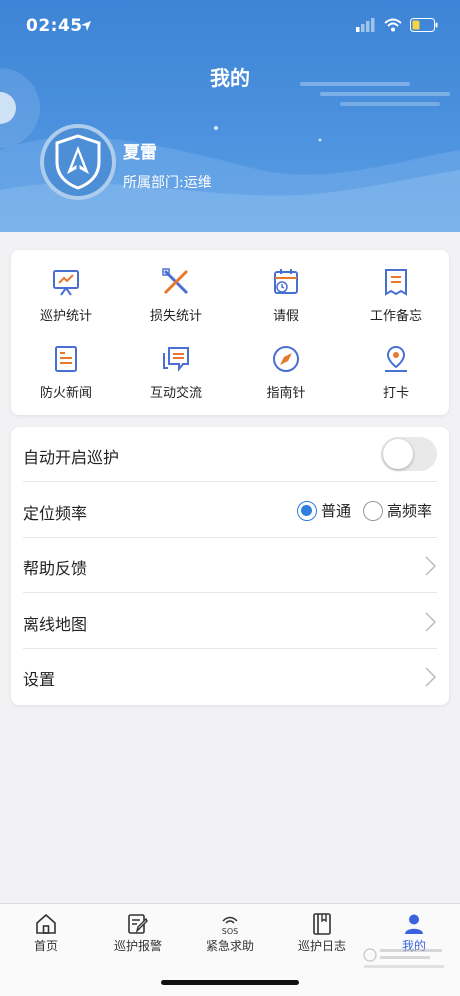 This screenshot has height=996, width=460. What do you see at coordinates (140, 153) in the screenshot?
I see `user-name: 夏雷` at bounding box center [140, 153].